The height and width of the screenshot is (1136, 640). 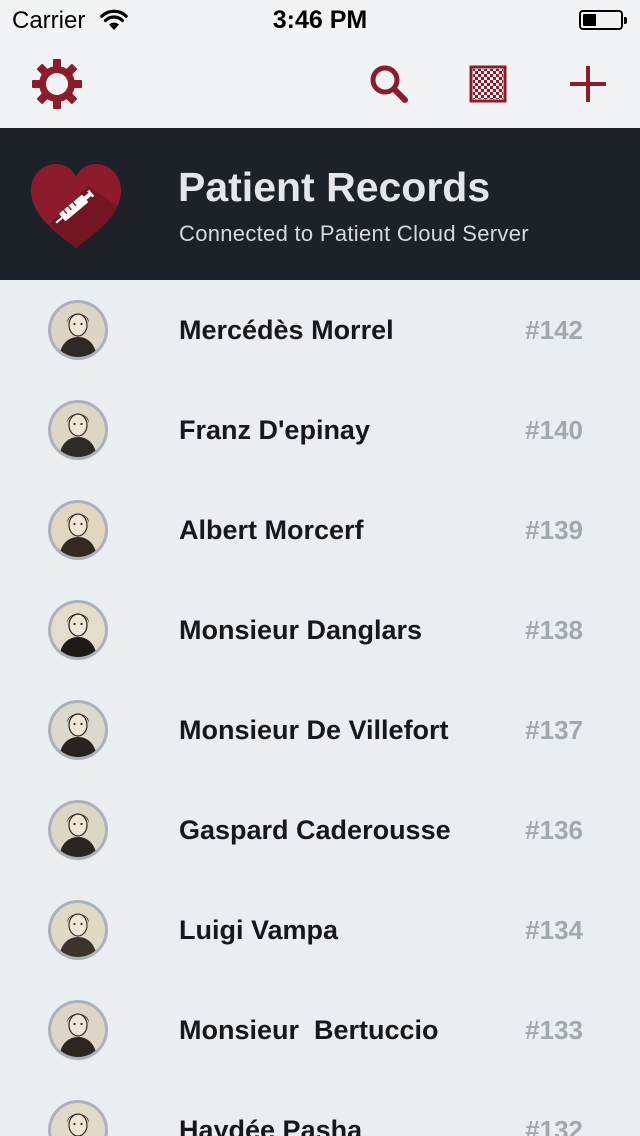 I want to click on patient-row: Franz D'epinay #140, so click(x=320, y=430).